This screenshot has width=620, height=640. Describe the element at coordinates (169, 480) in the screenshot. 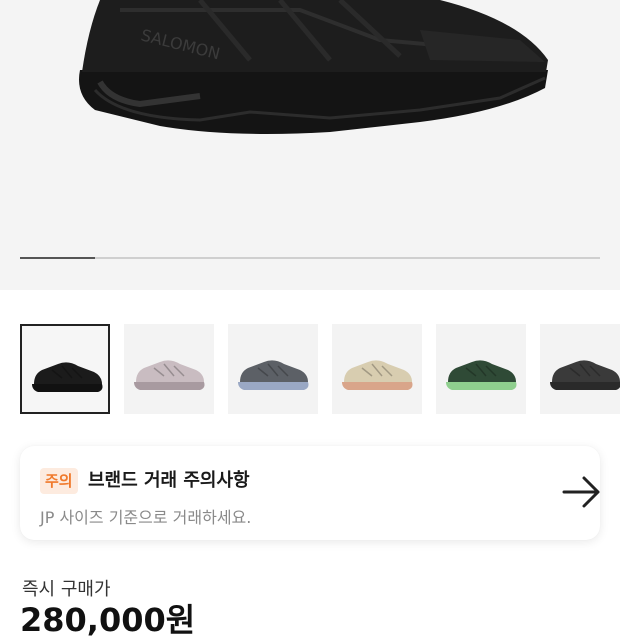

I see `notice-title: 브랜드 거래 주의사항` at that location.